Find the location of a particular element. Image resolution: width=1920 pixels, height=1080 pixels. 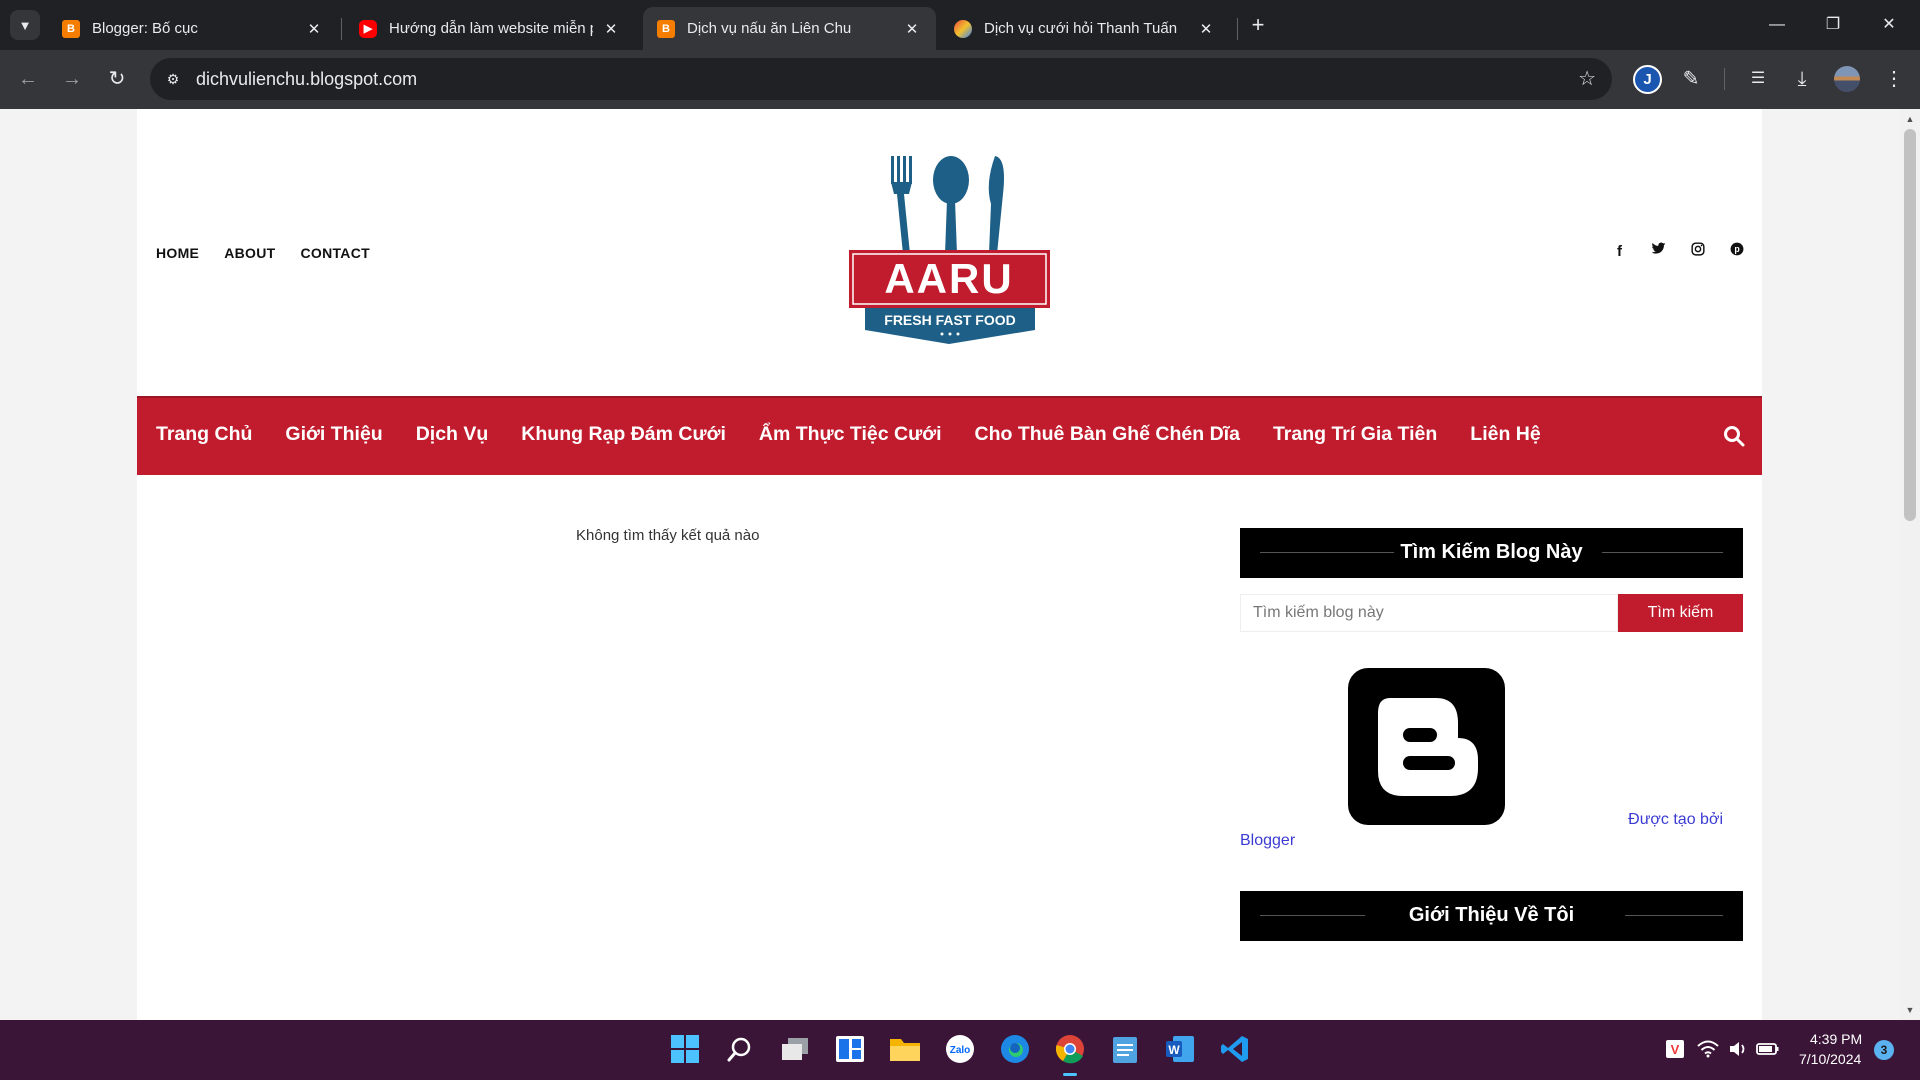

widget-header-about: Giới Thiệu Về Tôi is located at coordinates (1491, 916).